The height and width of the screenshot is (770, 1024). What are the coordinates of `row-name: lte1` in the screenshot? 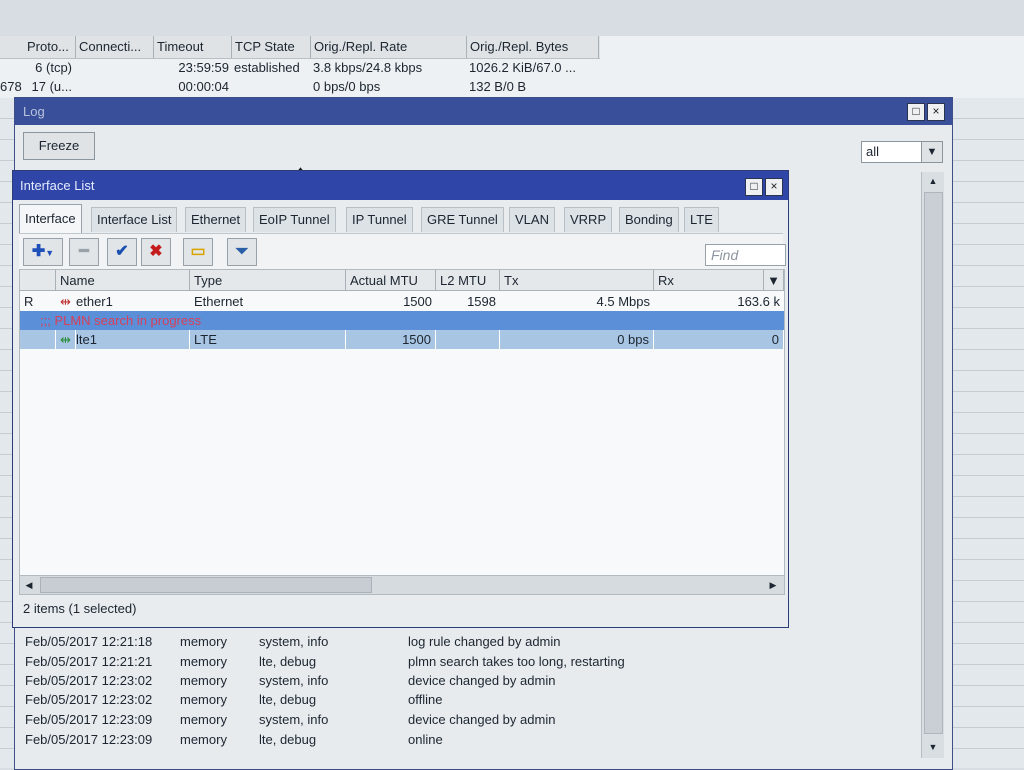 It's located at (131, 339).